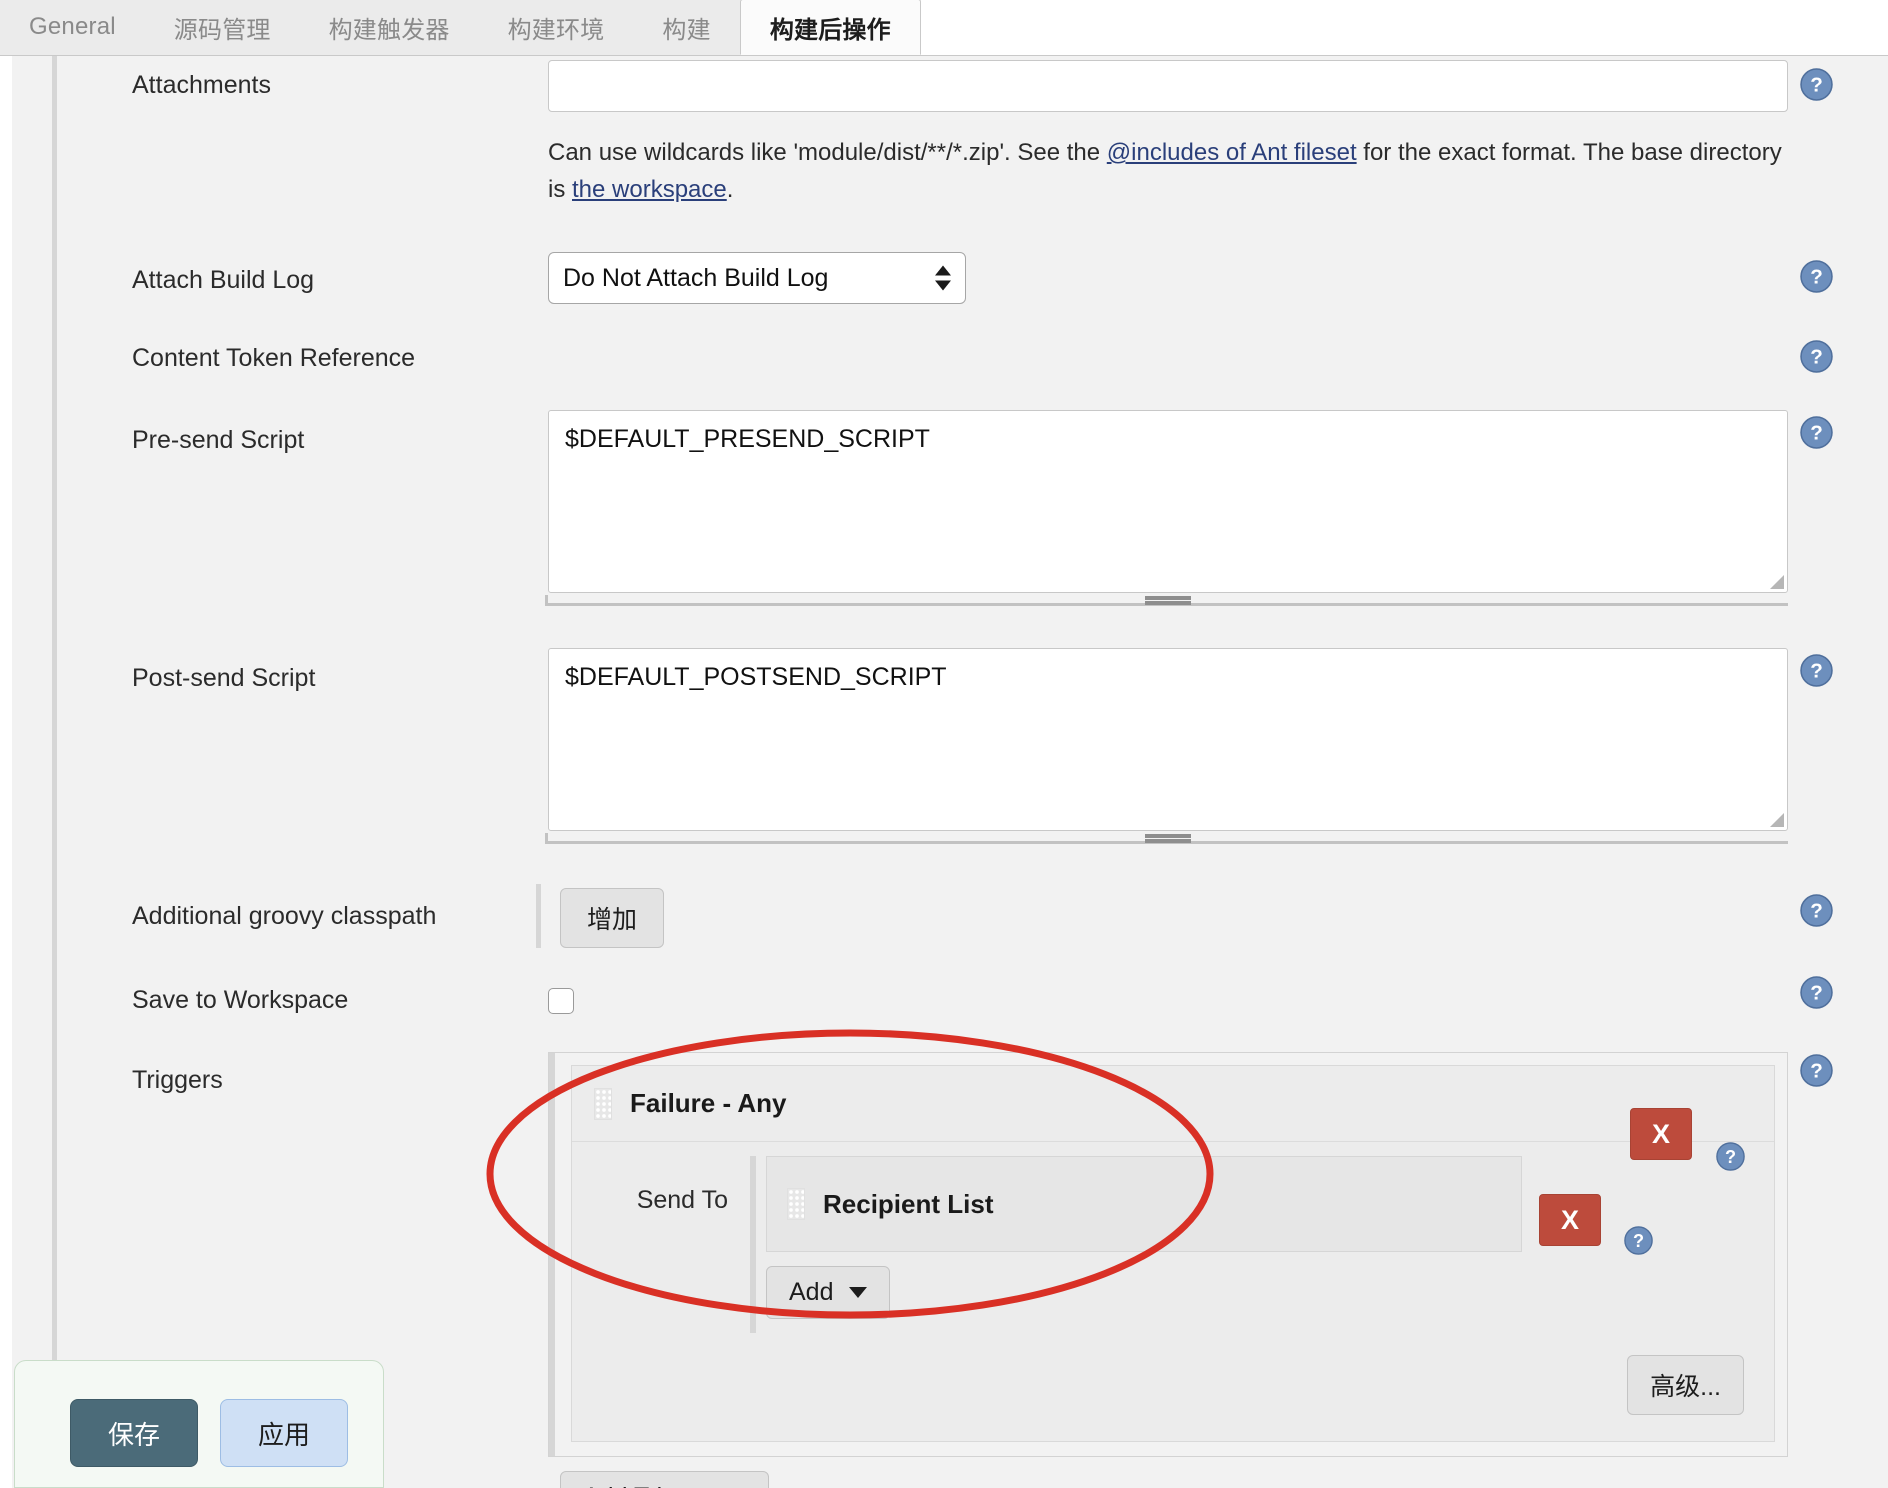  I want to click on select-stepper-icon, so click(943, 278).